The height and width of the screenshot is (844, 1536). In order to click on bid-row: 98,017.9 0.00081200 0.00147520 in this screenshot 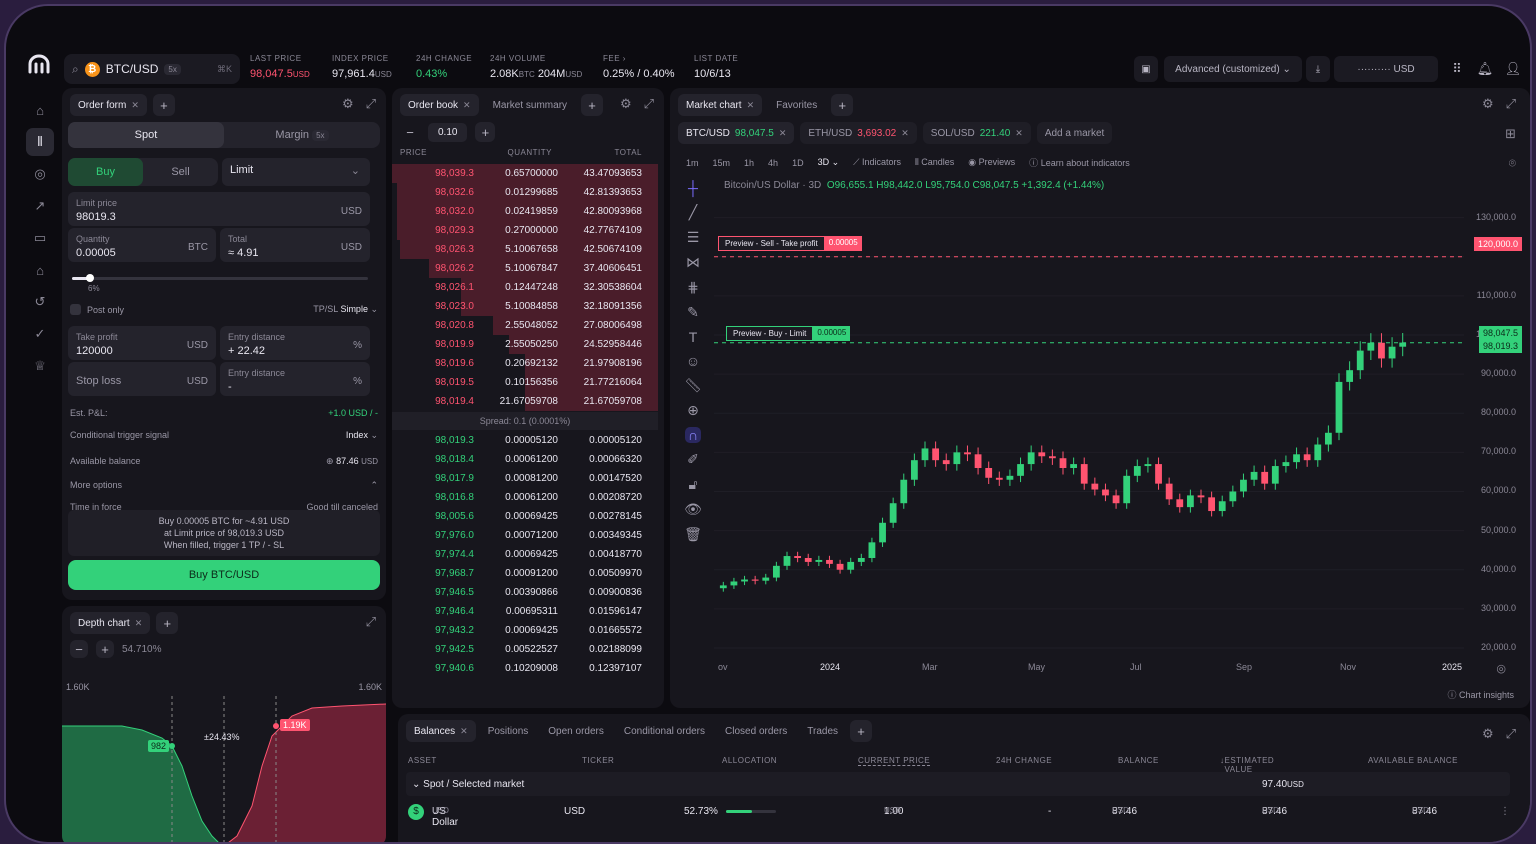, I will do `click(525, 478)`.